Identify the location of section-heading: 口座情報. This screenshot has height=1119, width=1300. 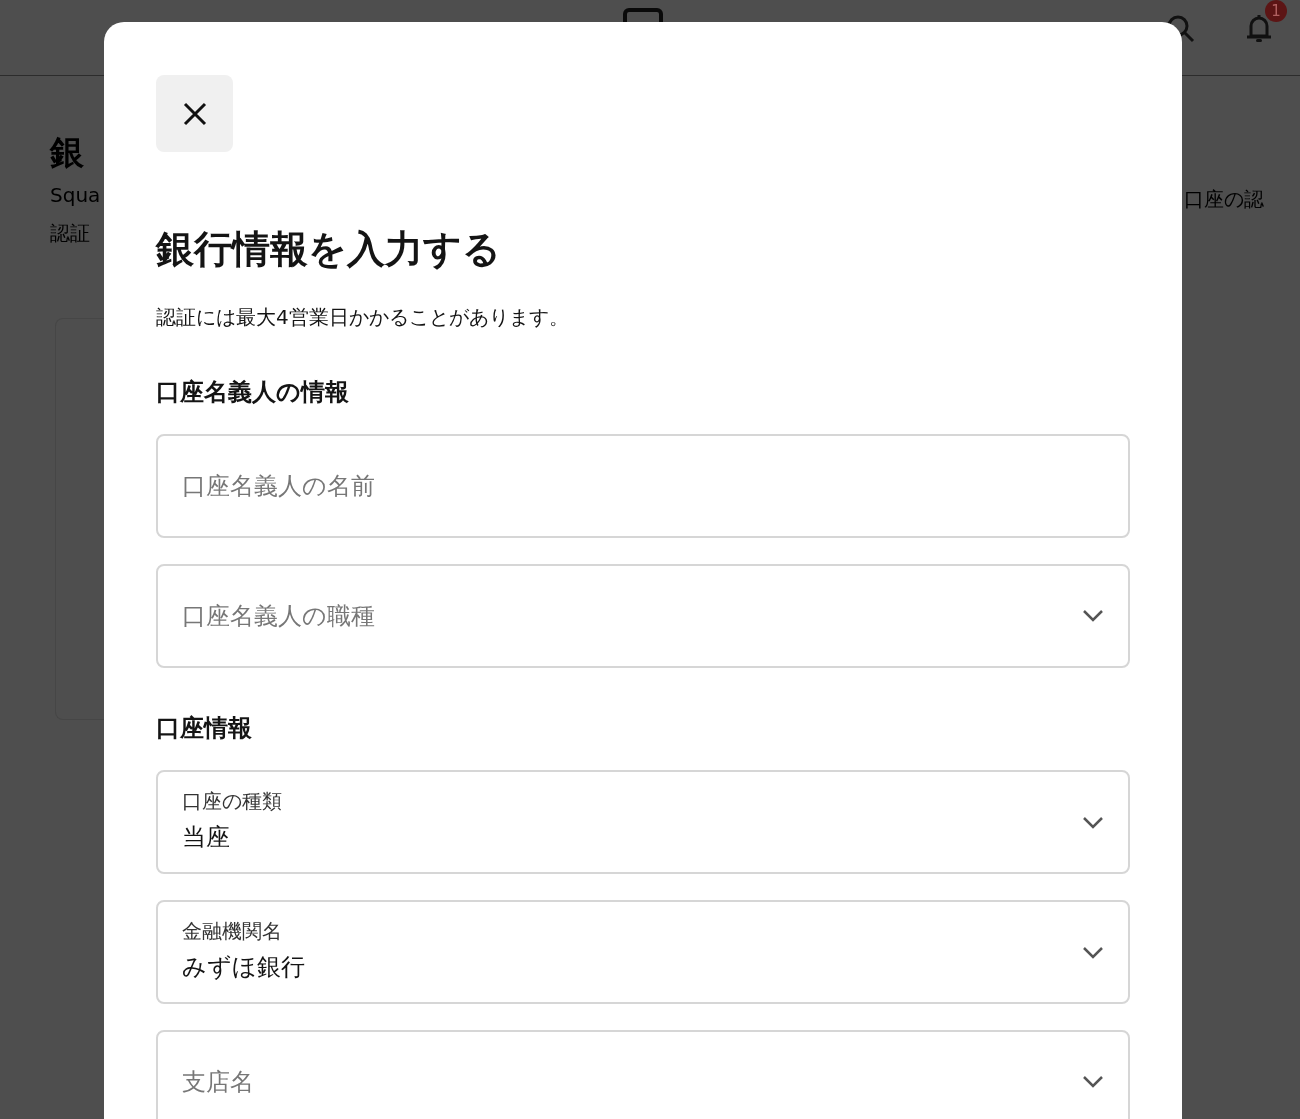
(204, 728).